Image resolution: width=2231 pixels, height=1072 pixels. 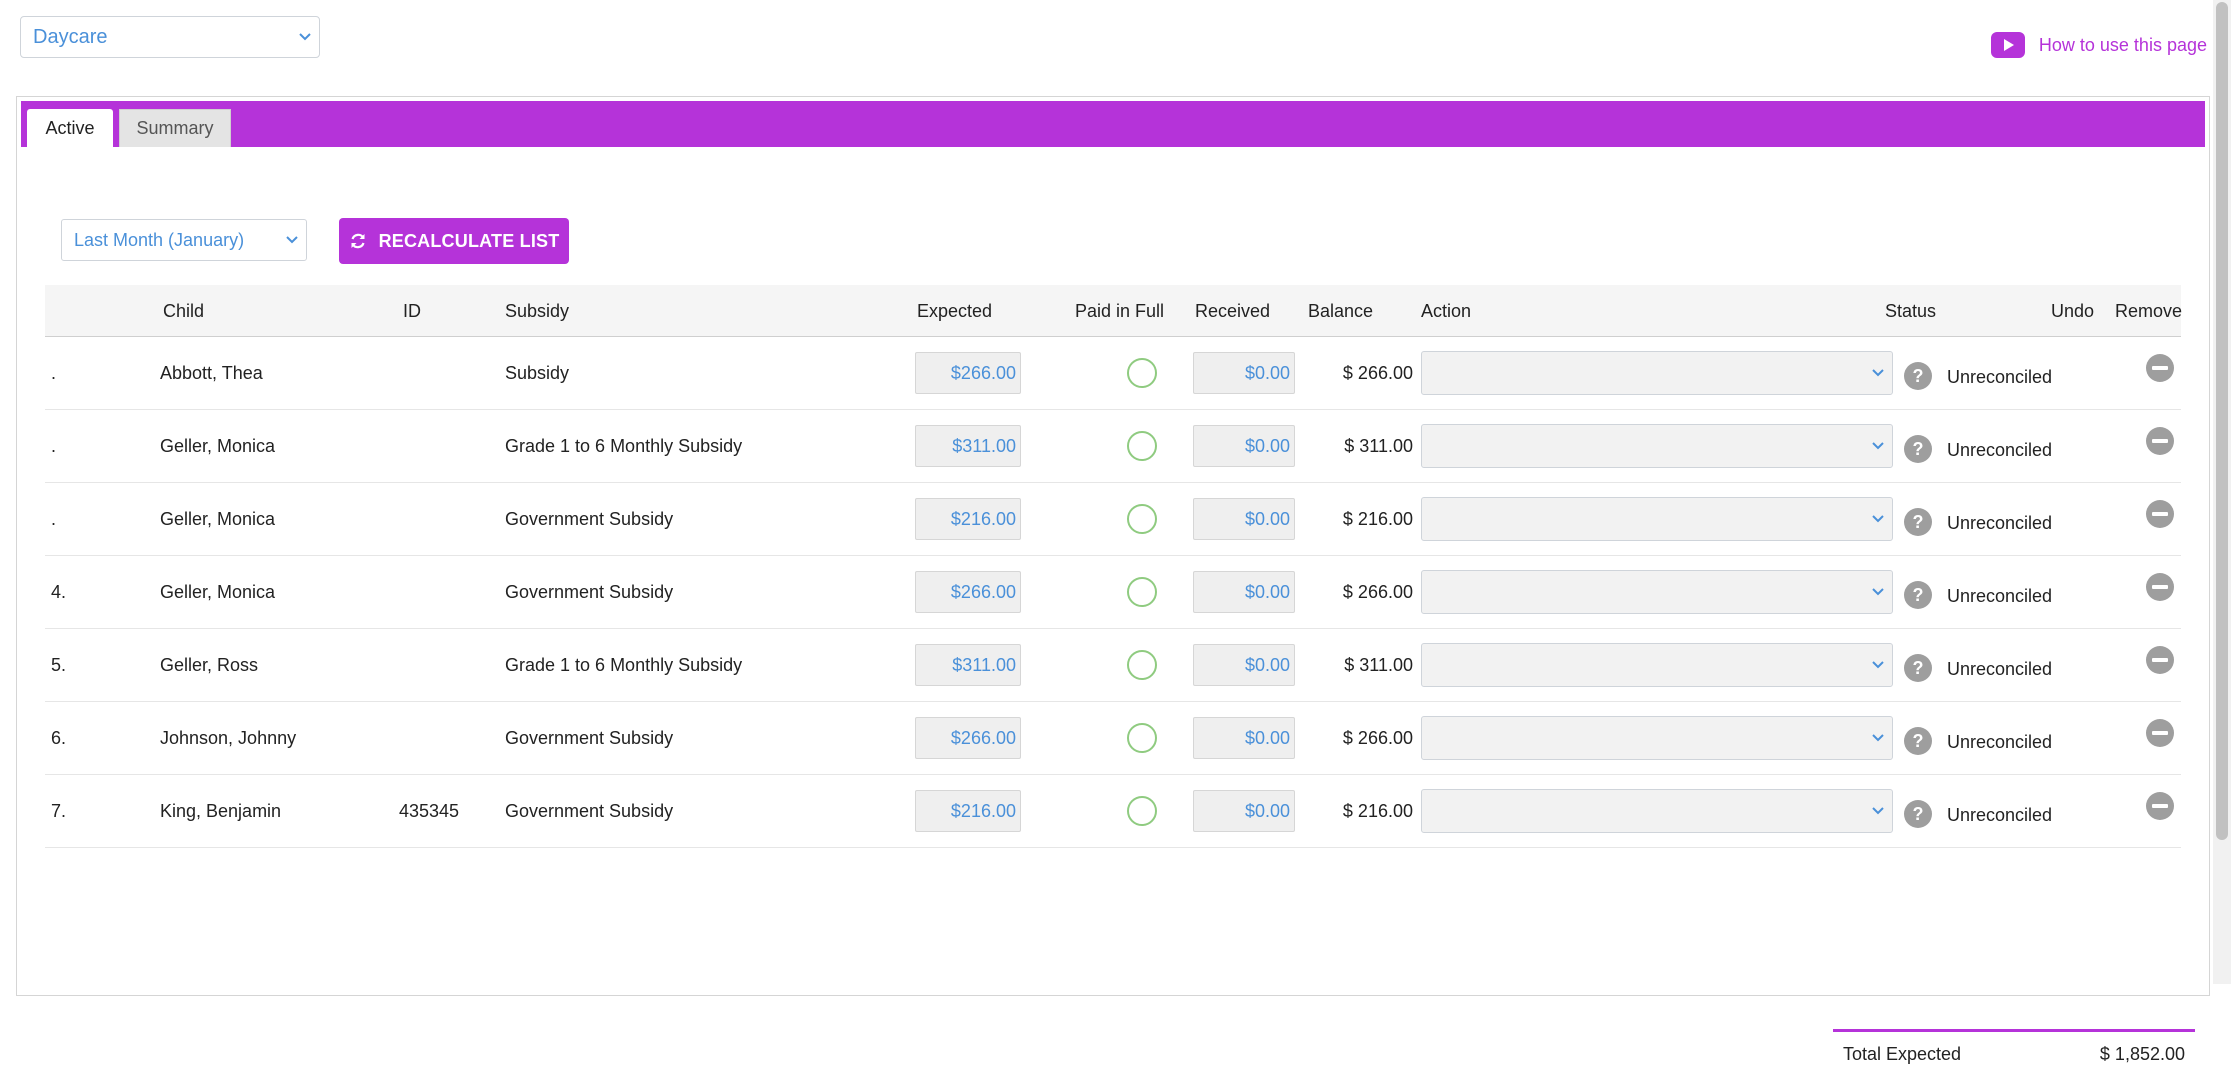 I want to click on program-select: Daycare, so click(x=170, y=37).